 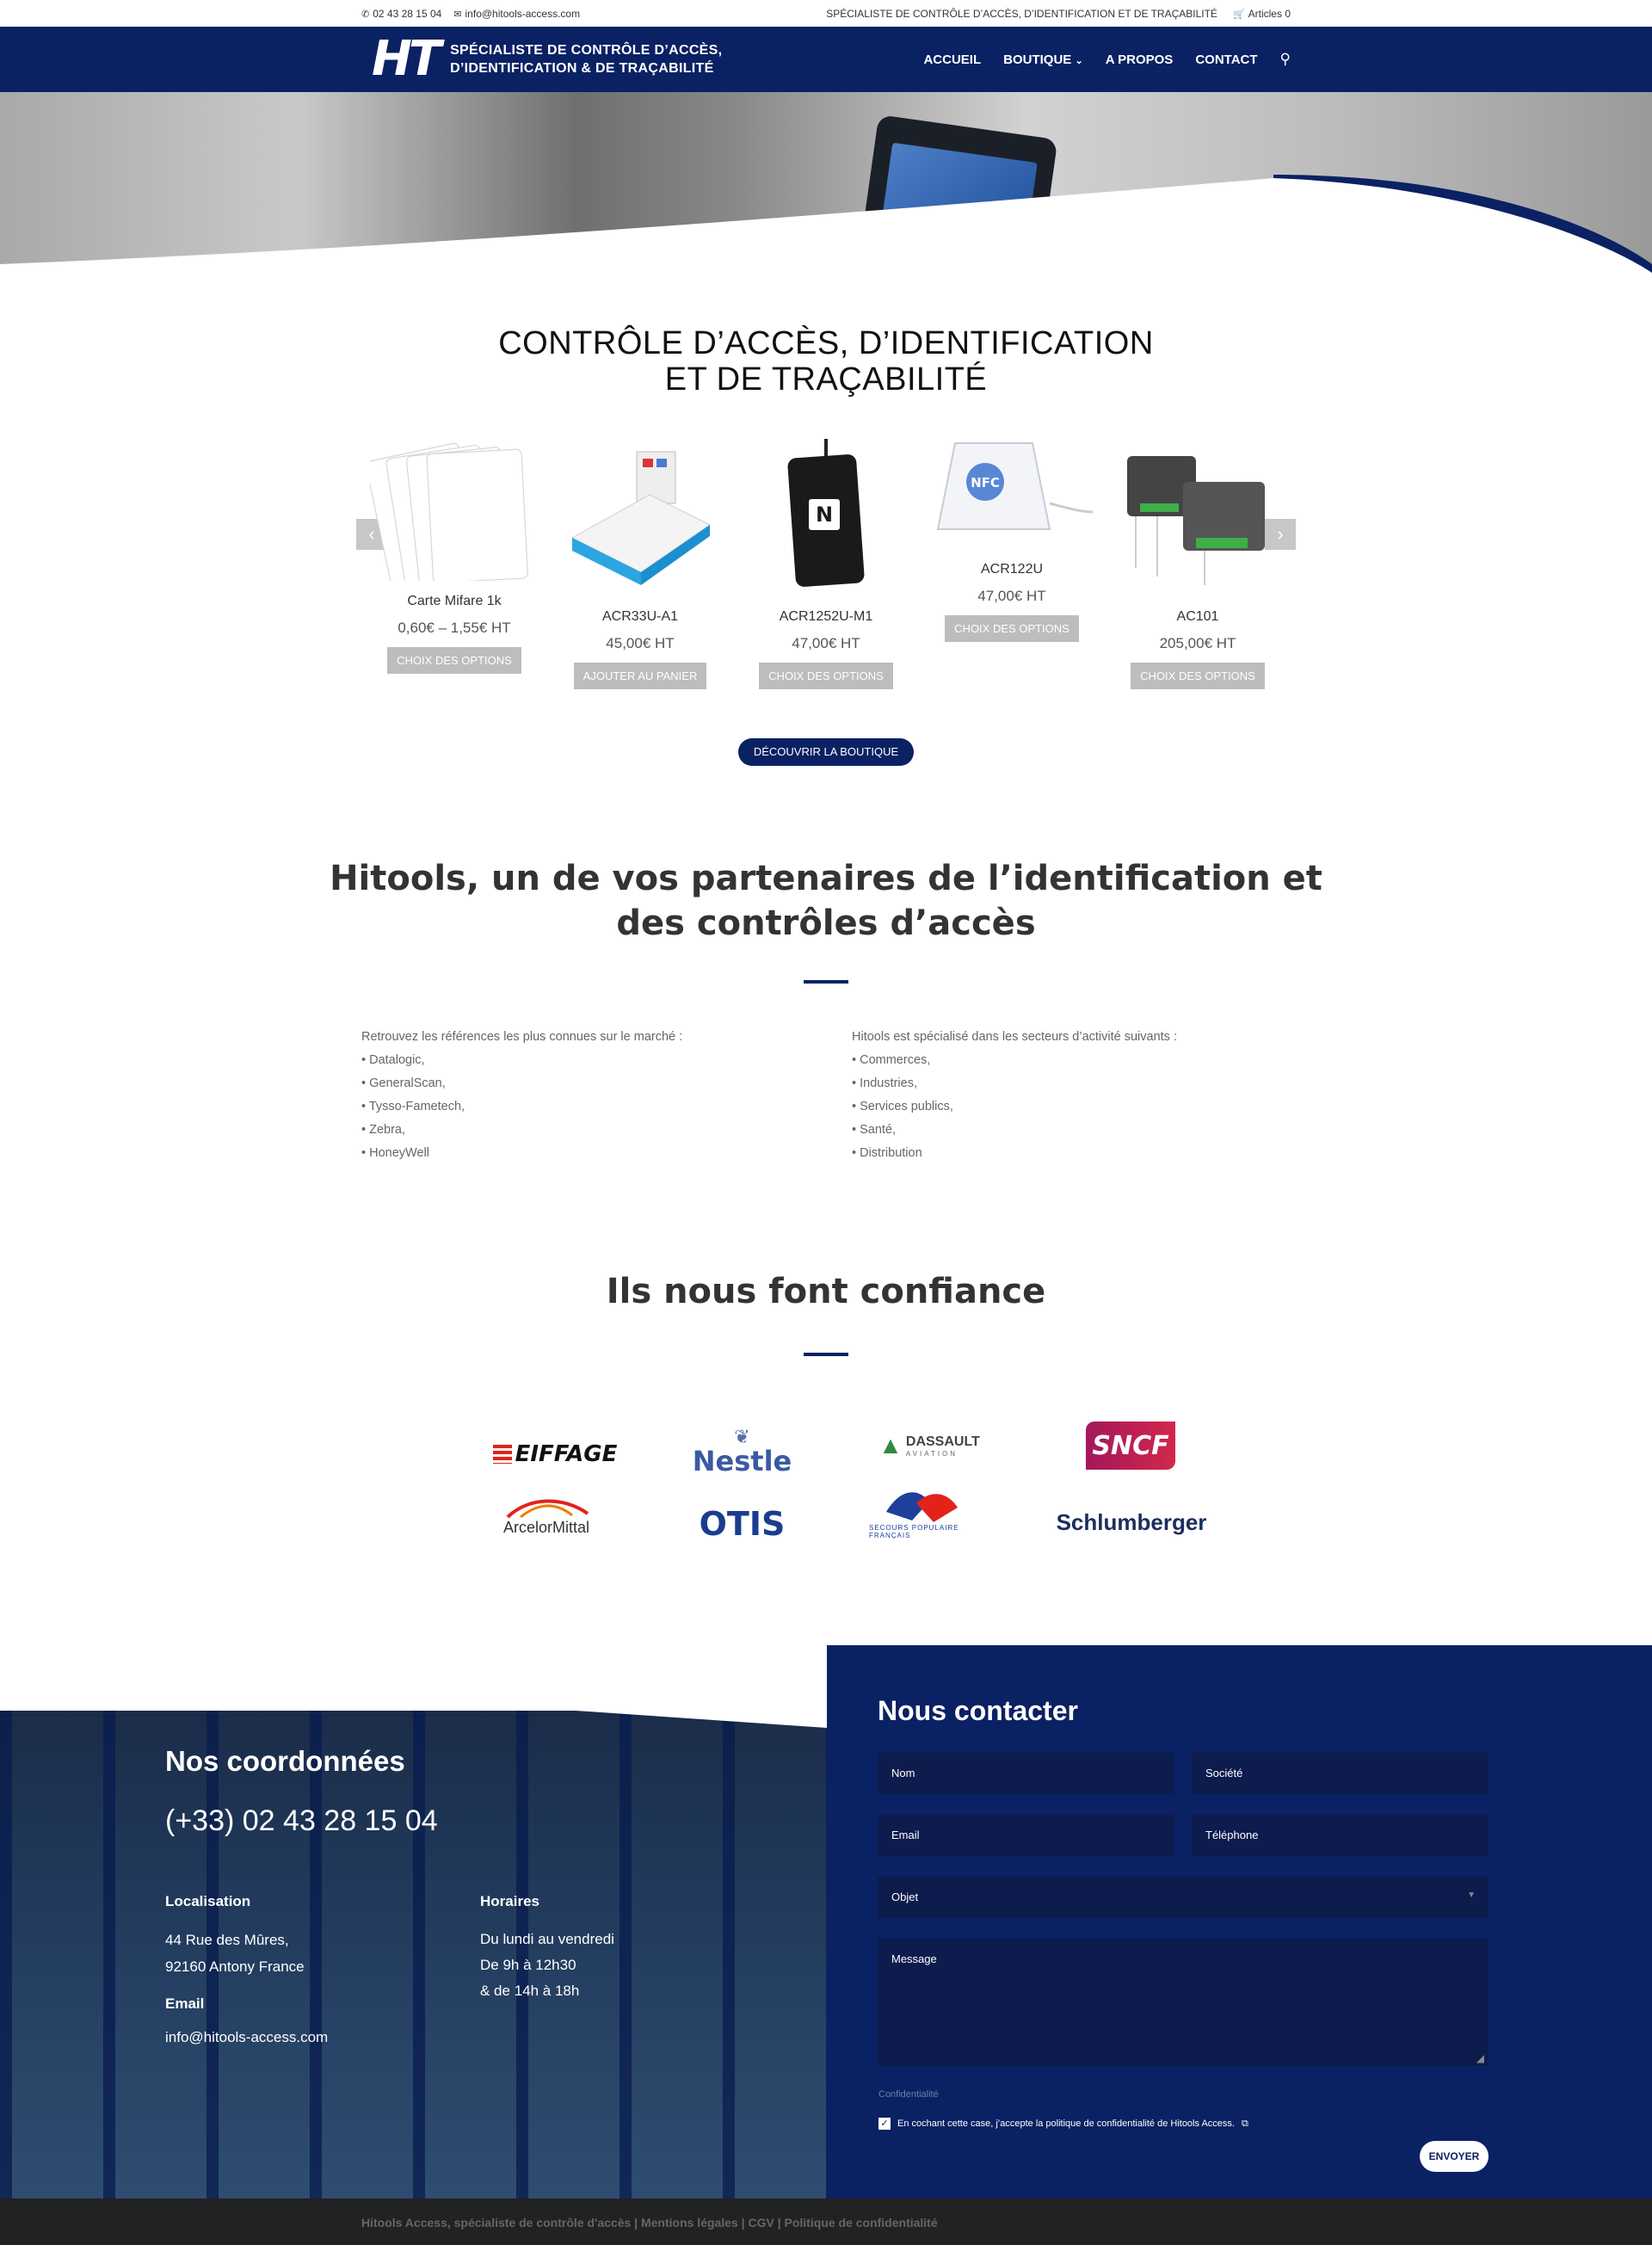 What do you see at coordinates (449, 511) in the screenshot?
I see `mifare-cards-image` at bounding box center [449, 511].